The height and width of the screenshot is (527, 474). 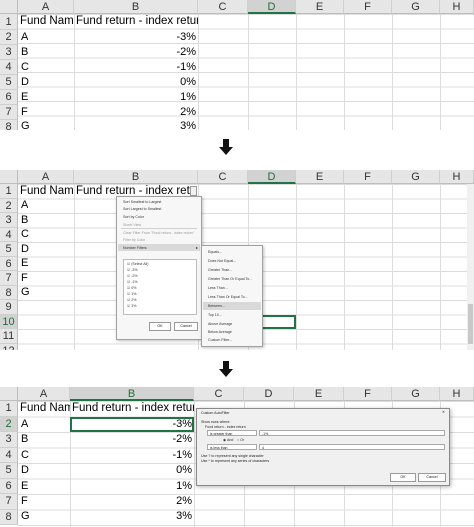 I want to click on checkbox-value: ☑ 3%, so click(x=131, y=306).